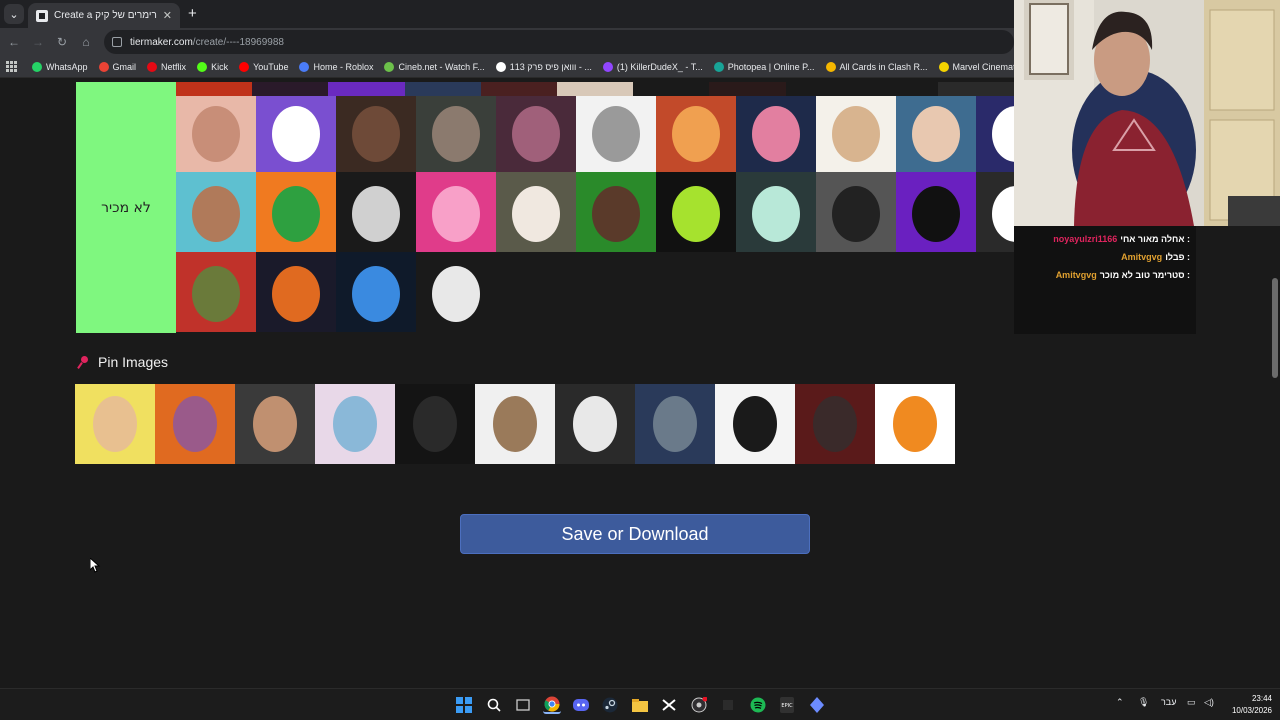 The image size is (1280, 720). Describe the element at coordinates (84, 362) in the screenshot. I see `pushpin-icon` at that location.